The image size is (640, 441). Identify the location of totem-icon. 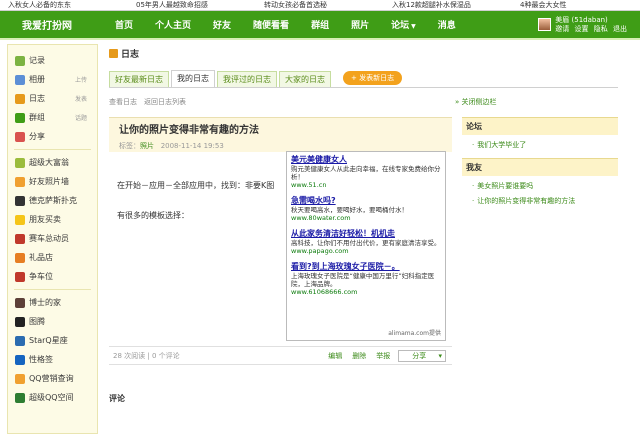
(20, 321).